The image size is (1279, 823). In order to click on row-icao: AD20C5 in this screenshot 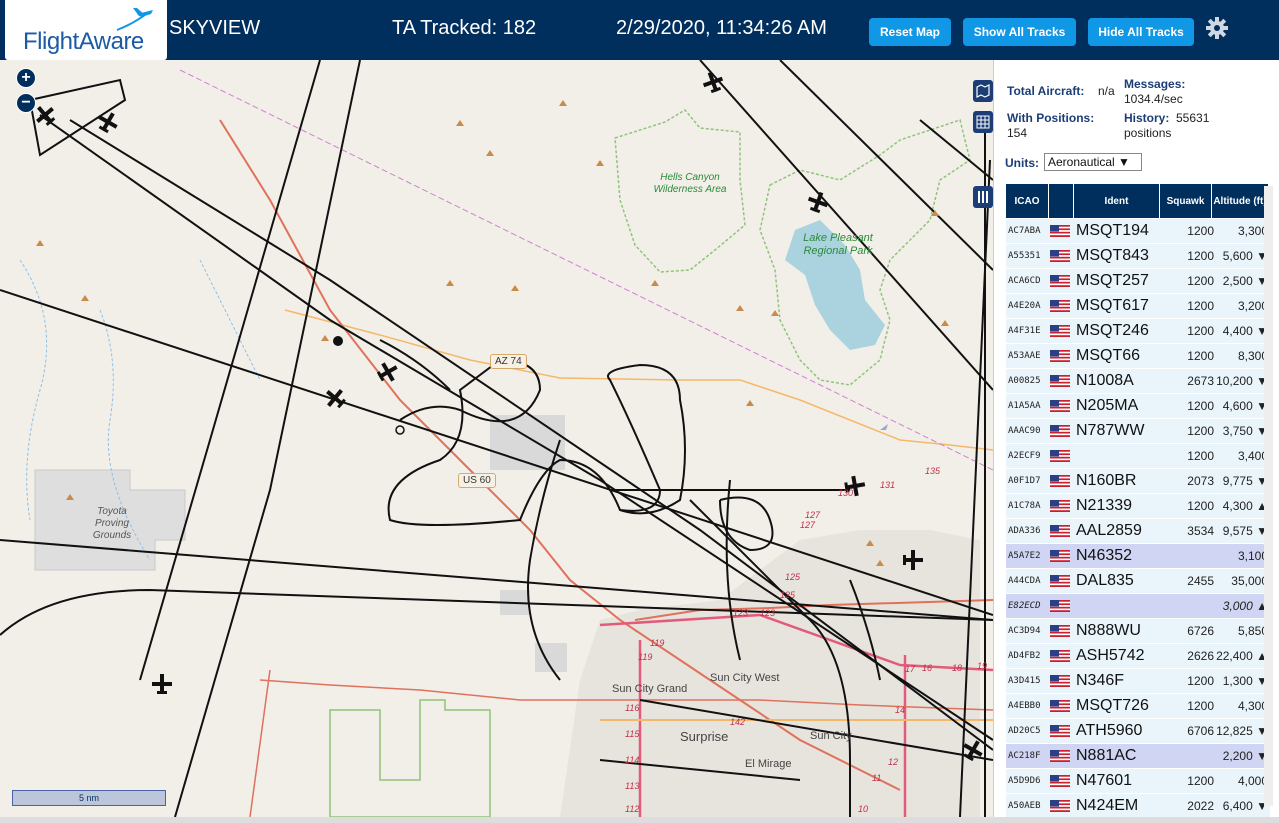, I will do `click(1024, 731)`.